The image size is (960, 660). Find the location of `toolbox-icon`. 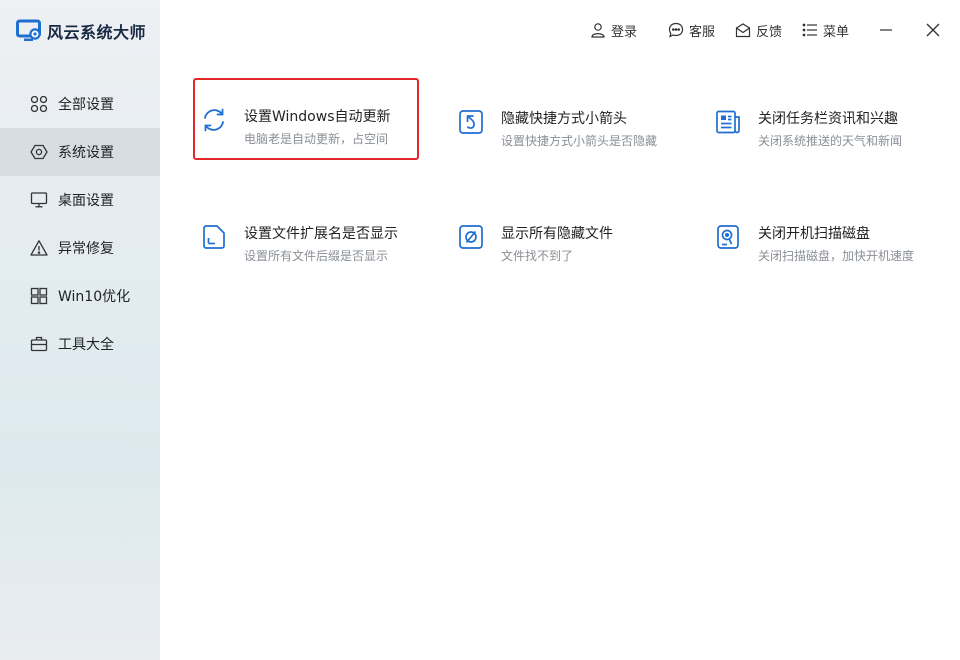

toolbox-icon is located at coordinates (39, 344).